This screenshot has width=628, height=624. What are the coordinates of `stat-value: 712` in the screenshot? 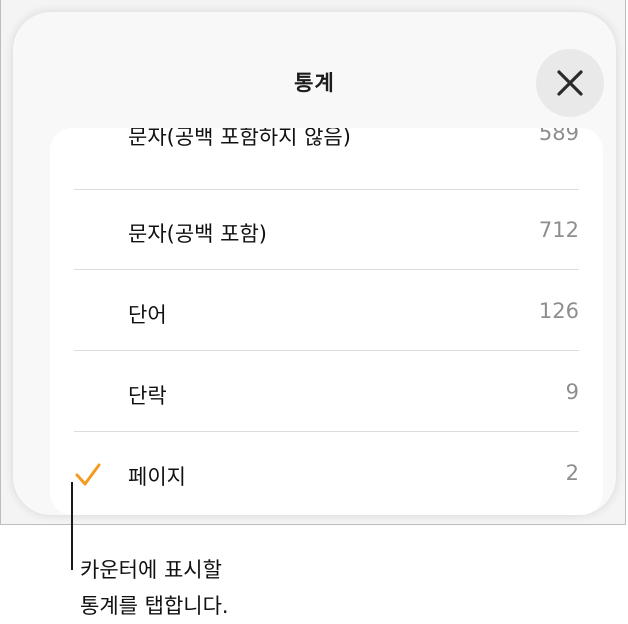 It's located at (558, 230).